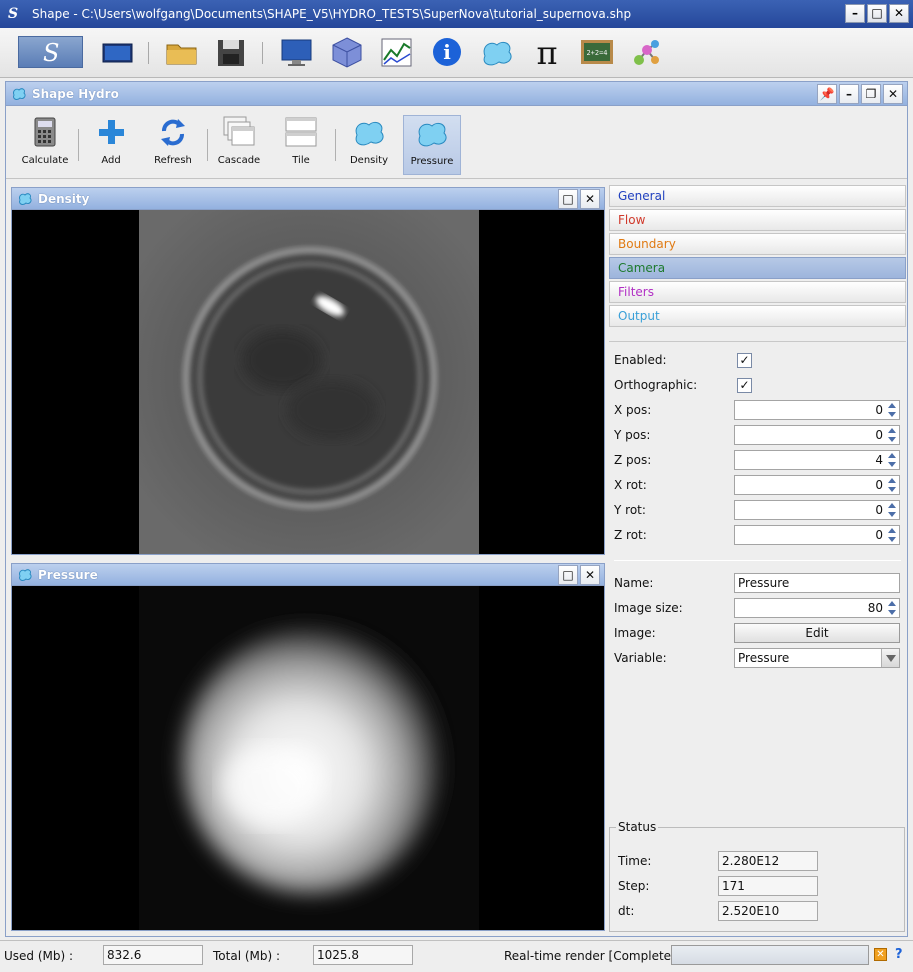 The height and width of the screenshot is (972, 913). I want to click on name-input: Pressure, so click(817, 583).